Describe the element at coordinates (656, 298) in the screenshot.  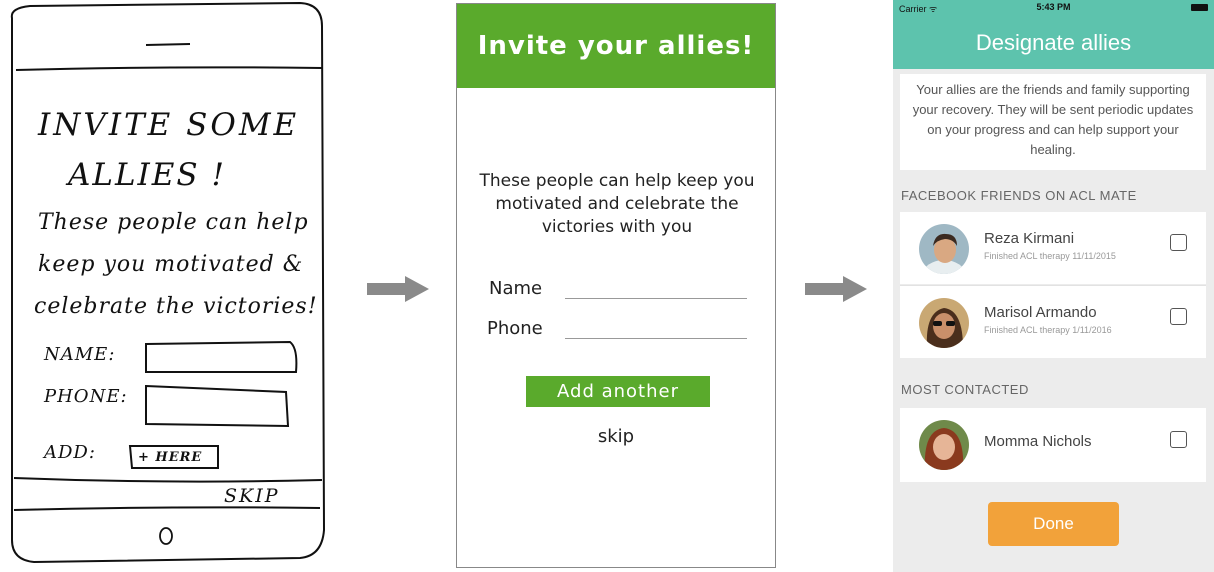
I see `mockup-name-field` at that location.